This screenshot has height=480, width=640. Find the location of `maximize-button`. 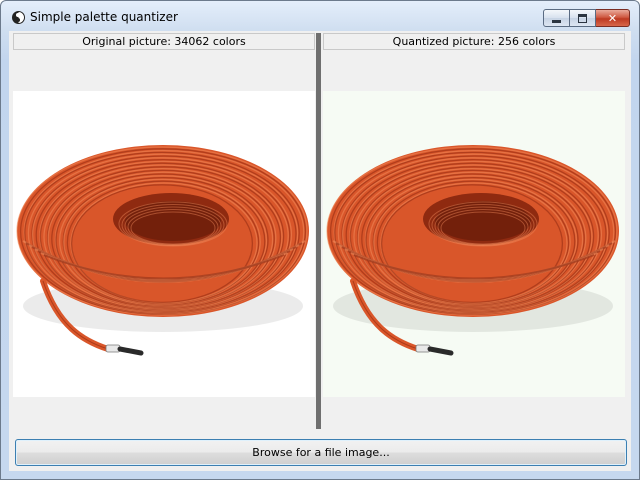

maximize-button is located at coordinates (583, 18).